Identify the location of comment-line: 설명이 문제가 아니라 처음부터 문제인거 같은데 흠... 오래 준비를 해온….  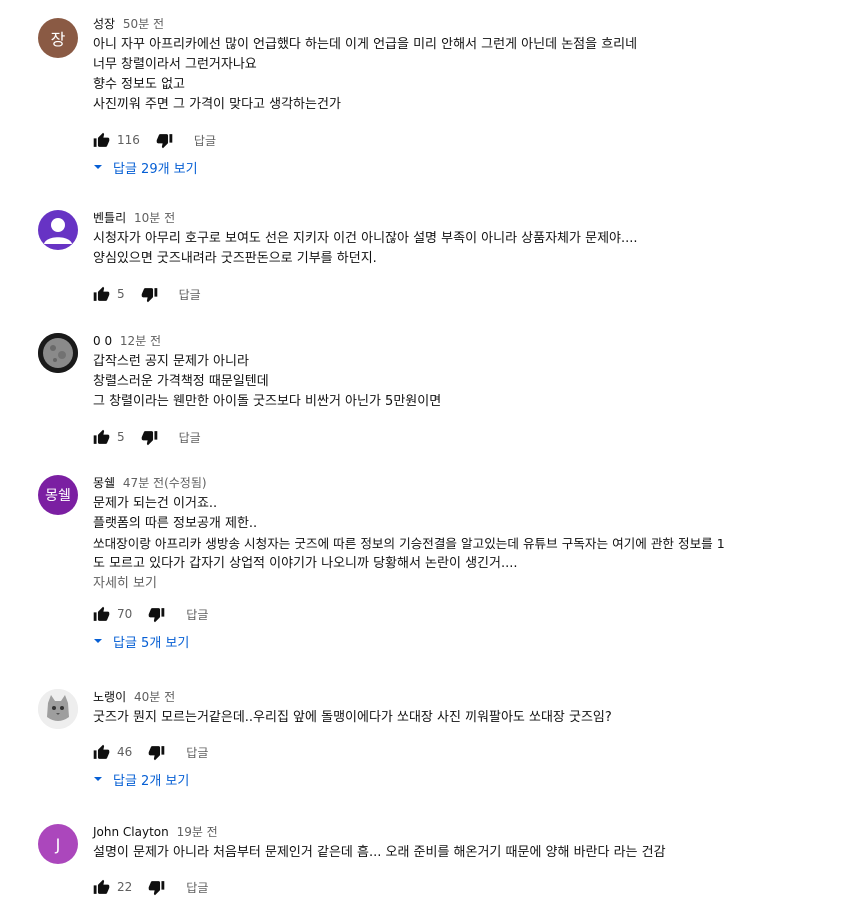
(379, 852).